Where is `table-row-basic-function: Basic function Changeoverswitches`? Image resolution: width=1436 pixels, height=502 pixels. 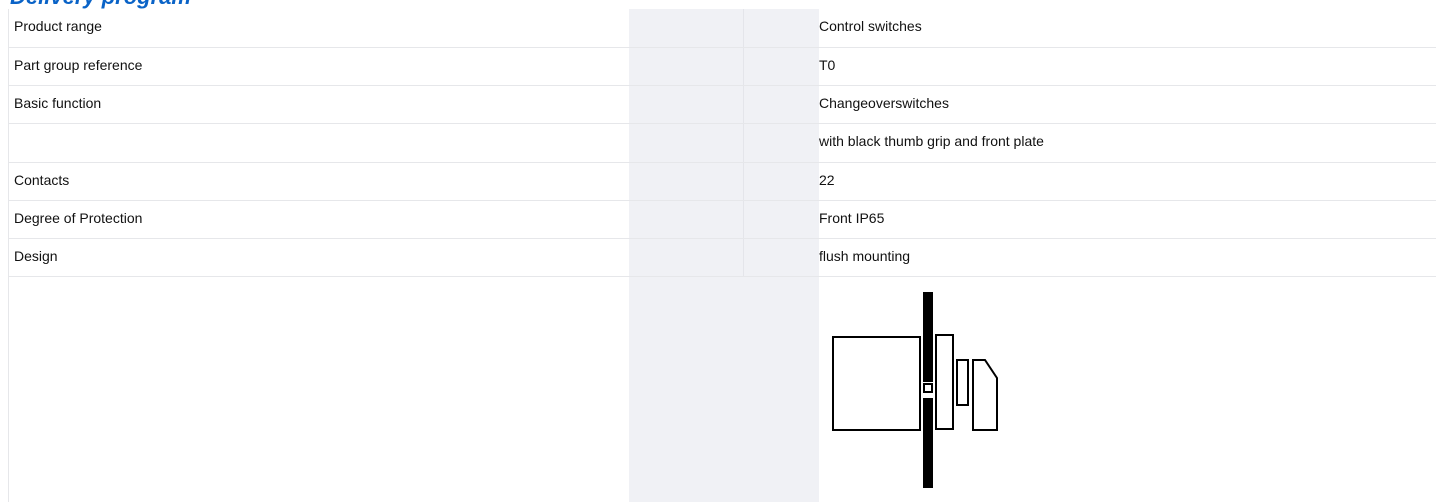
table-row-basic-function: Basic function Changeoverswitches is located at coordinates (722, 105).